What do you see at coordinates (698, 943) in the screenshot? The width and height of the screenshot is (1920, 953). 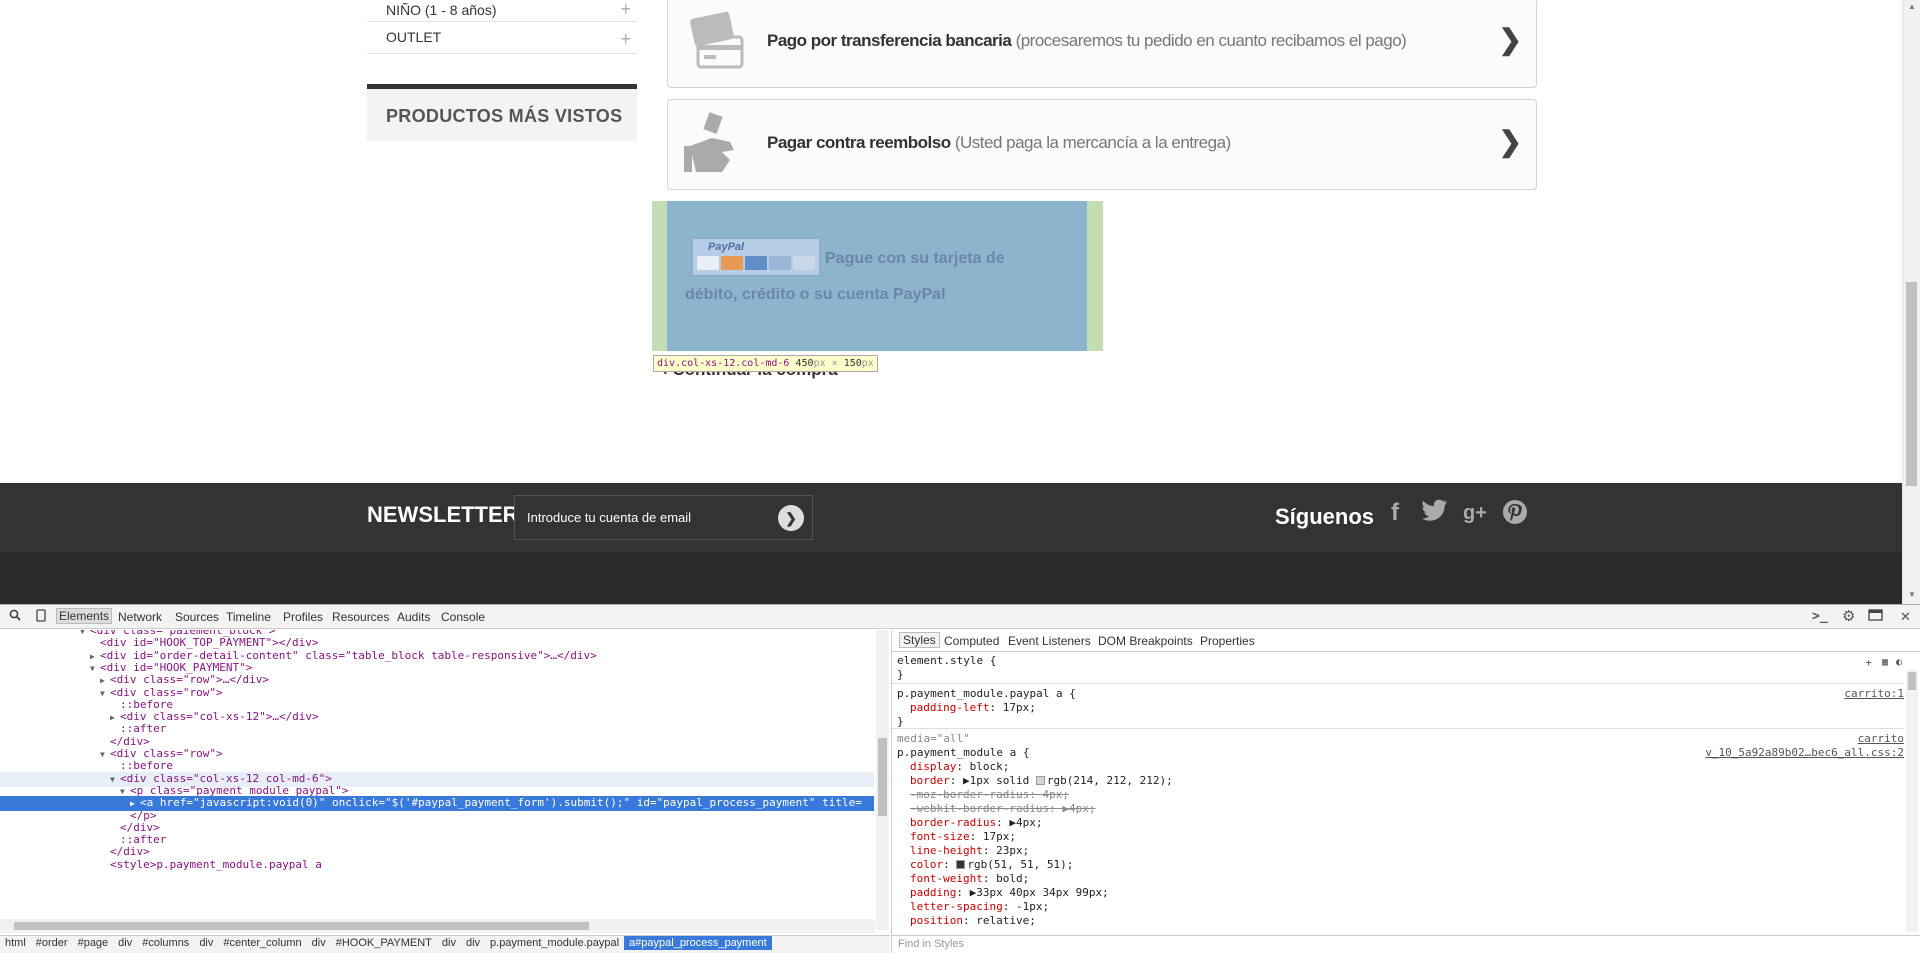 I see `breadcrumb-item: a#paypal_process_payment` at bounding box center [698, 943].